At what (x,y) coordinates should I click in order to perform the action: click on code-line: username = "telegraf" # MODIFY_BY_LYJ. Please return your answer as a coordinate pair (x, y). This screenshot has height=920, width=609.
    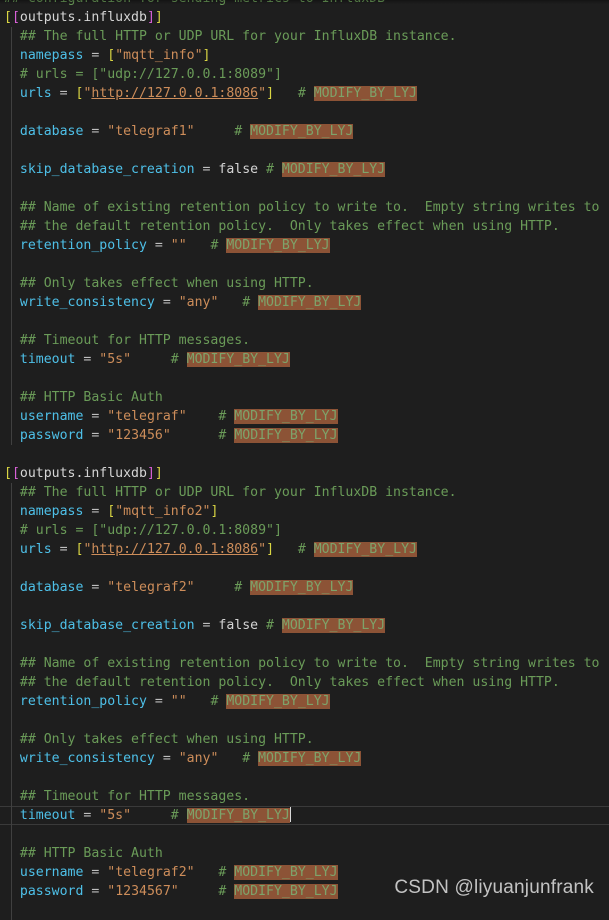
    Looking at the image, I should click on (304, 416).